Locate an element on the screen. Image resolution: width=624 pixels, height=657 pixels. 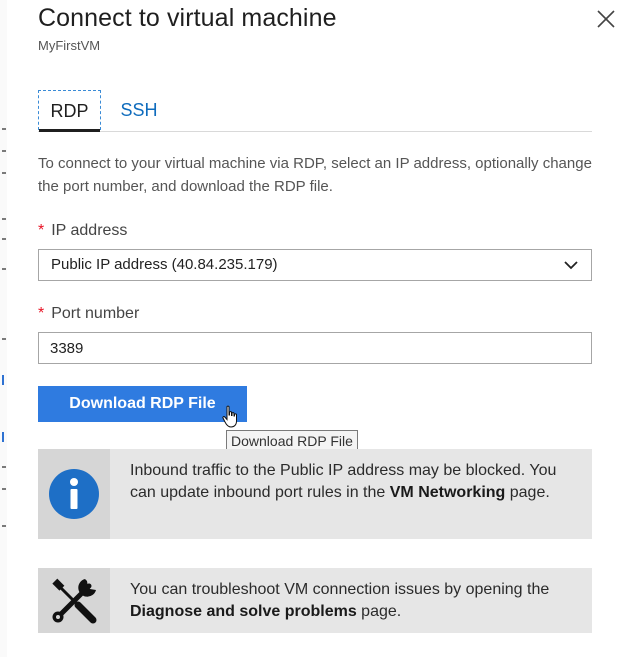
port-number-input is located at coordinates (315, 348).